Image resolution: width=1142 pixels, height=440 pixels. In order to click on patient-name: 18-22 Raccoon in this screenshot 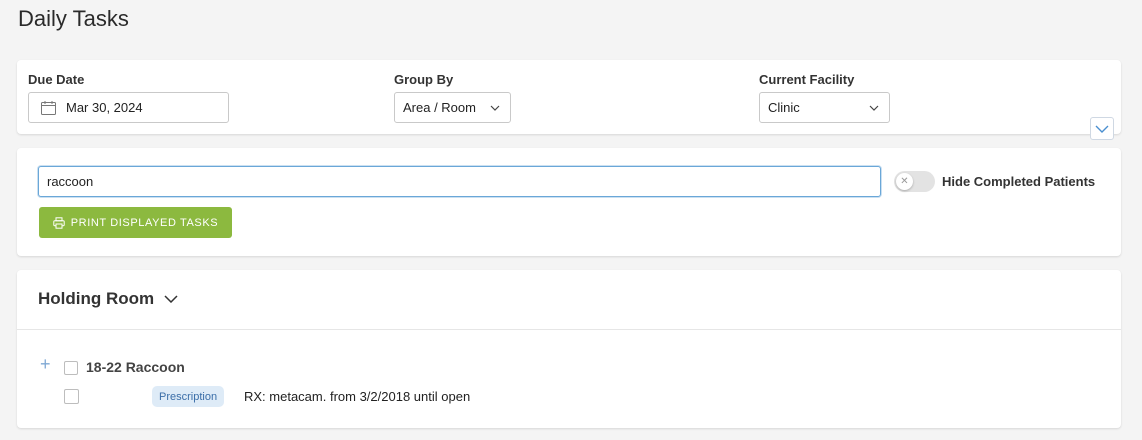, I will do `click(135, 367)`.